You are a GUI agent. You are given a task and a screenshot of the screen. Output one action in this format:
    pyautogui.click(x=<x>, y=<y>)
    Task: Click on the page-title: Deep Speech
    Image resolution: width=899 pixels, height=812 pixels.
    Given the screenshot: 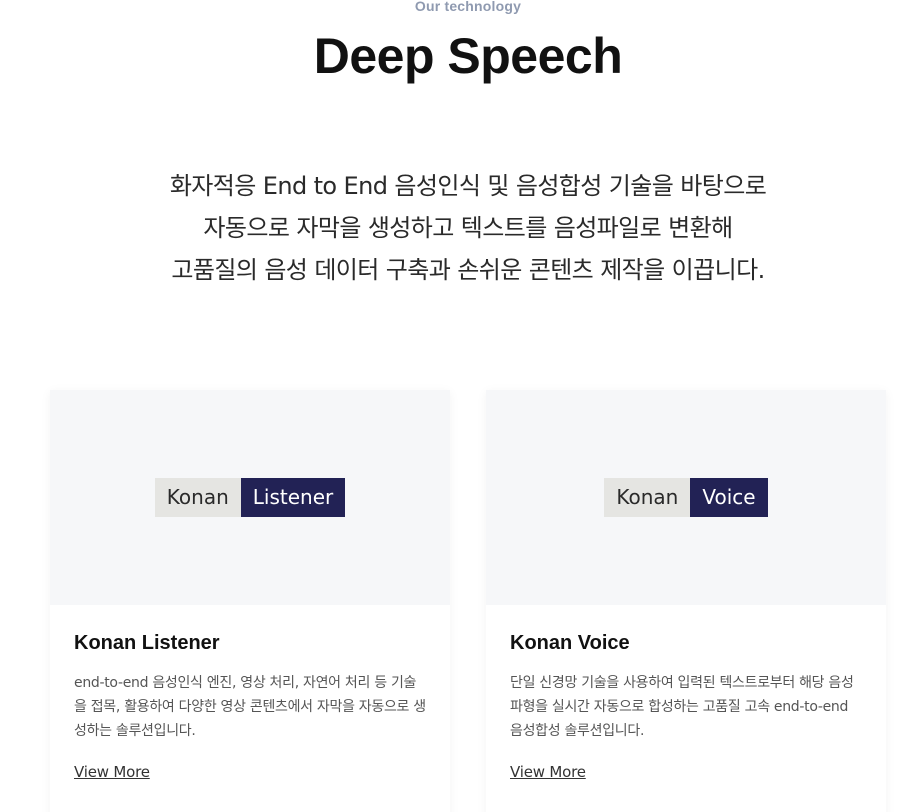 What is the action you would take?
    pyautogui.click(x=468, y=56)
    